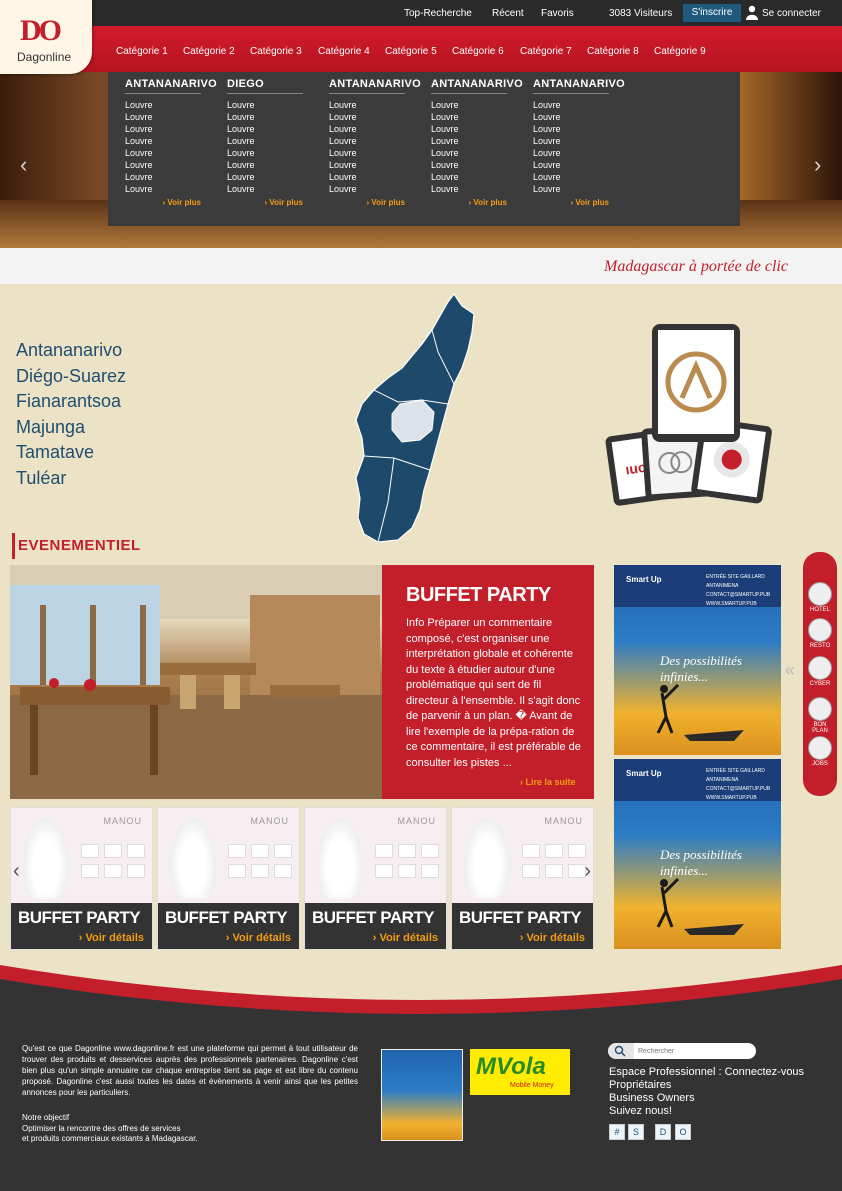 The height and width of the screenshot is (1191, 842). What do you see at coordinates (820, 597) in the screenshot?
I see `sidebar-item-hotel: HOTEL` at bounding box center [820, 597].